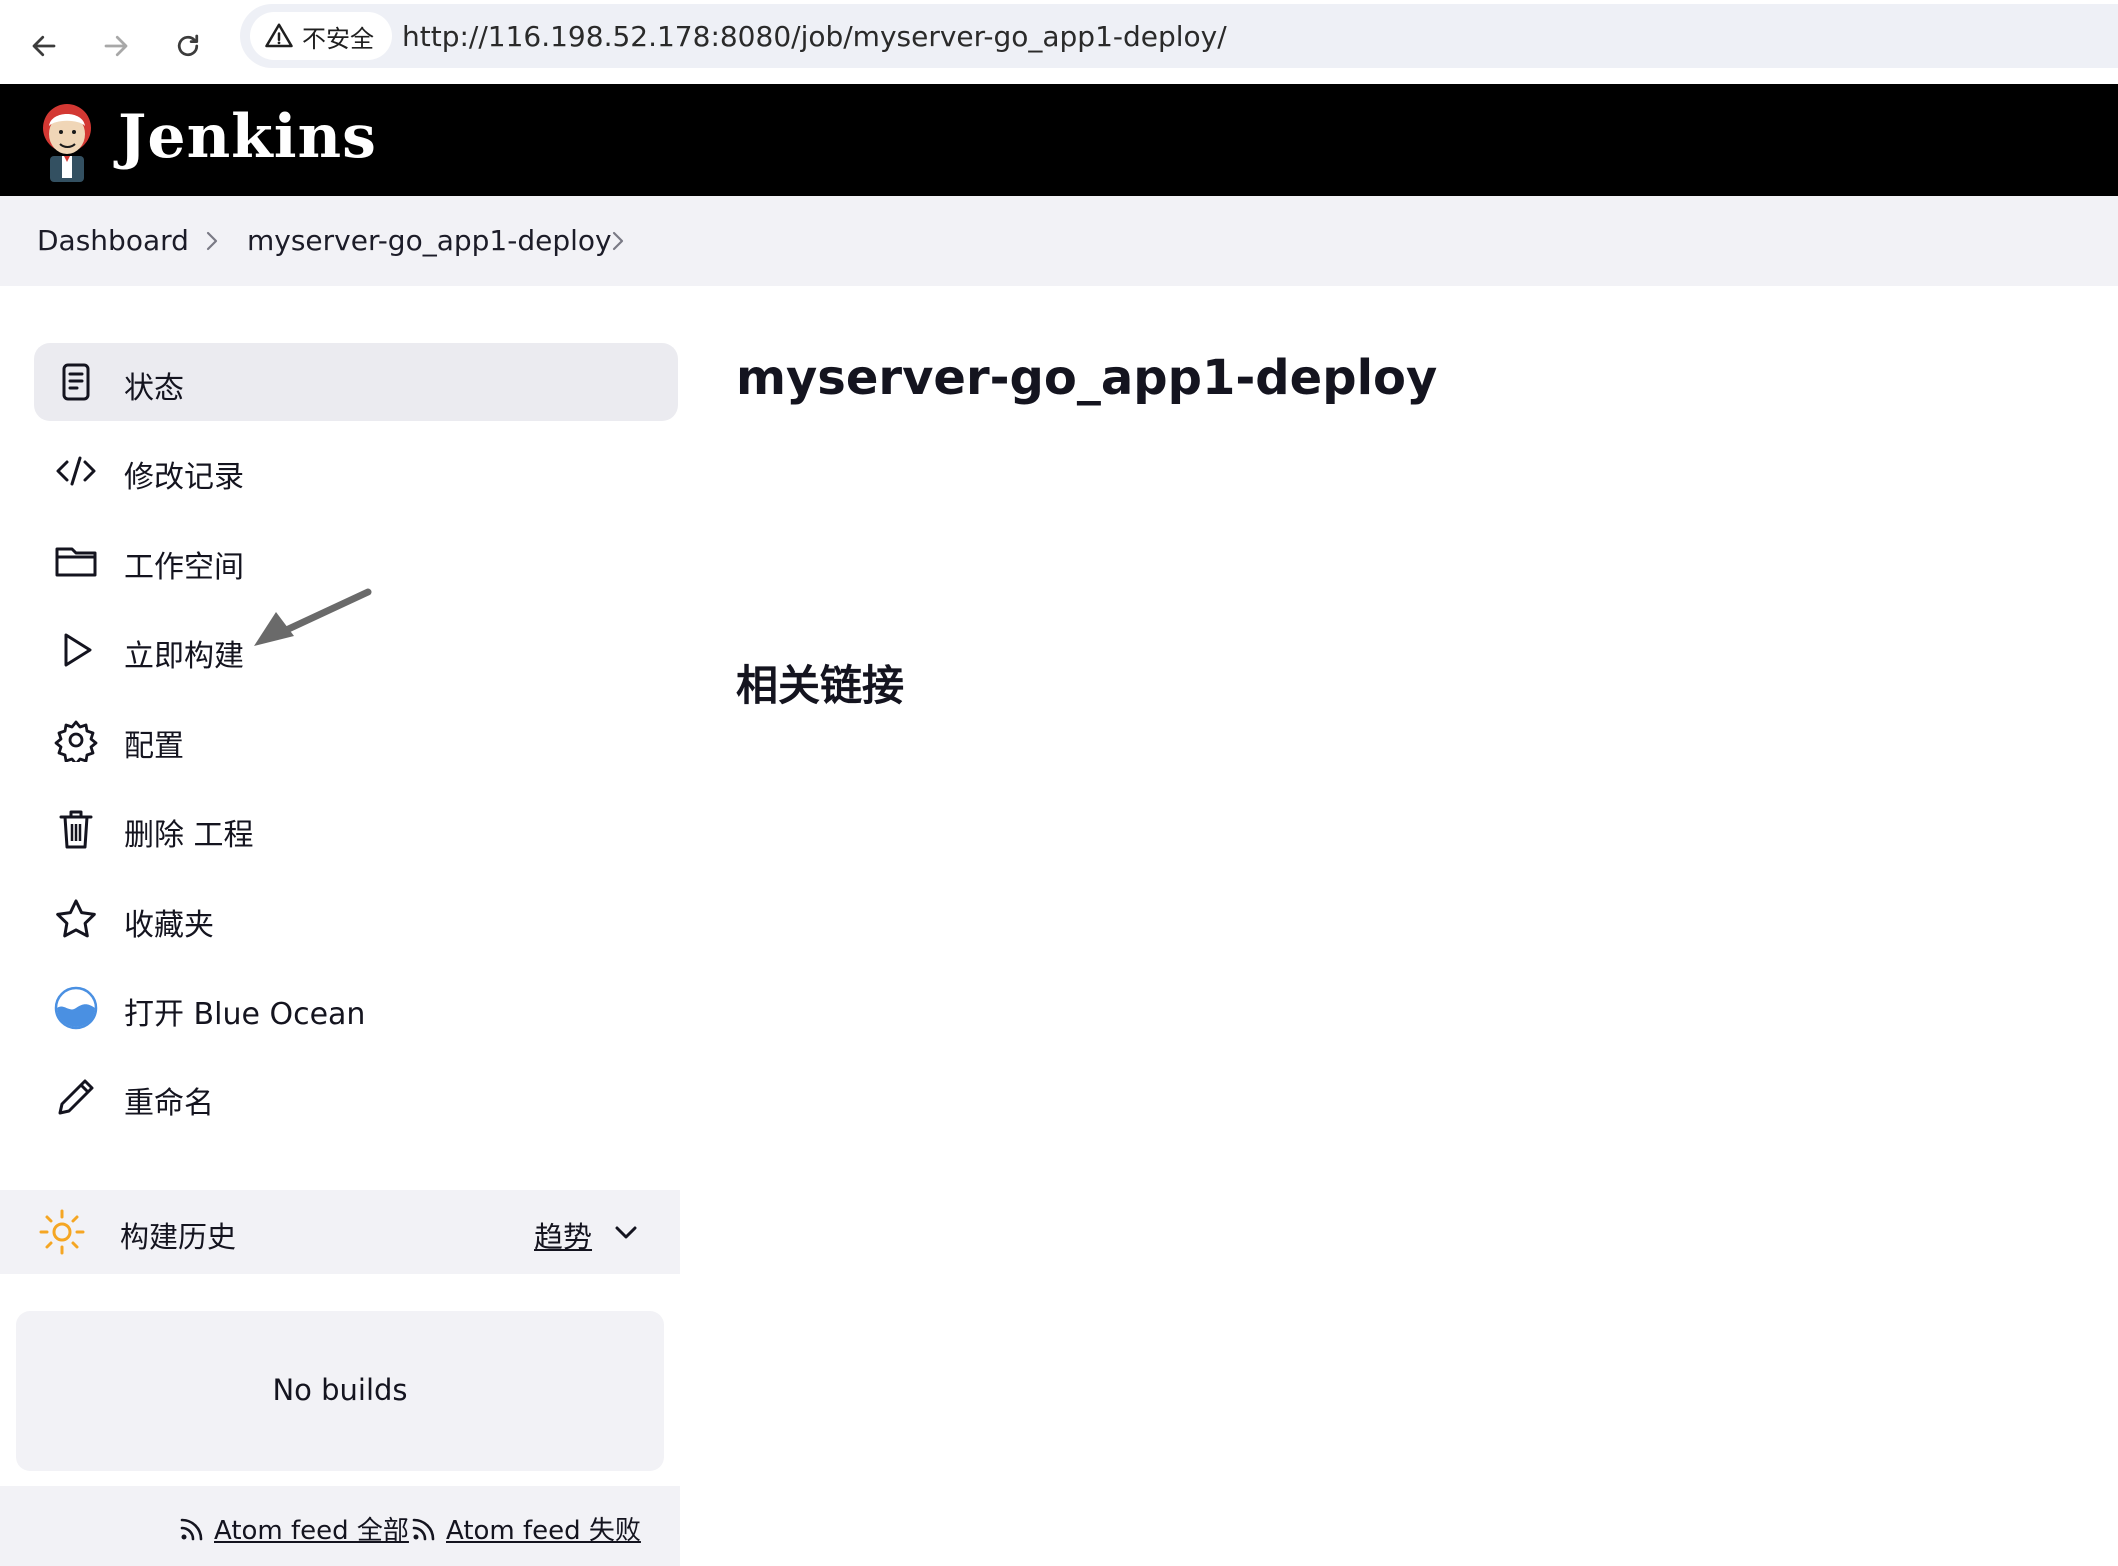 Image resolution: width=2118 pixels, height=1566 pixels. Describe the element at coordinates (279, 35) in the screenshot. I see `warning-icon` at that location.